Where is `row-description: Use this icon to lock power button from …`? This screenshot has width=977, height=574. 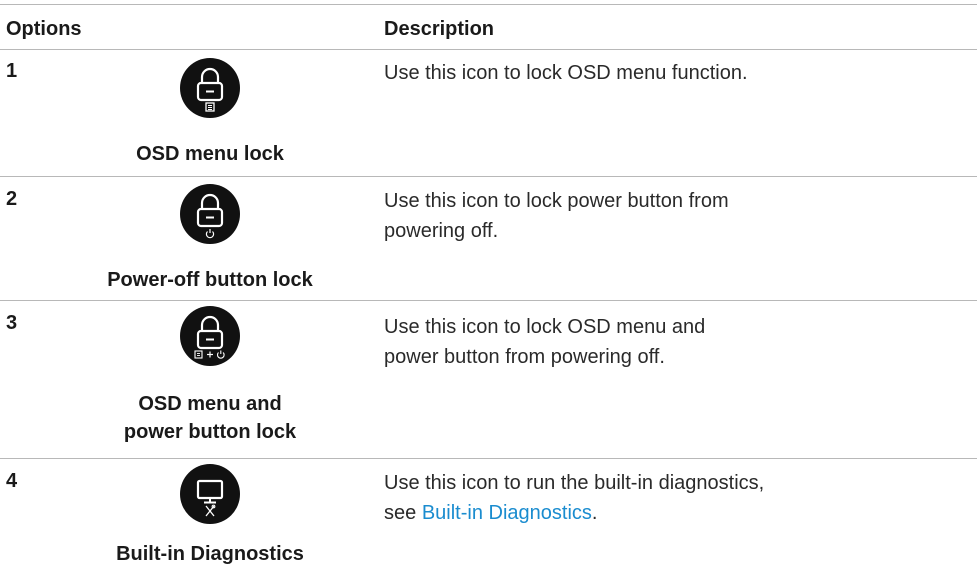
row-description: Use this icon to lock power button from … is located at coordinates (556, 216).